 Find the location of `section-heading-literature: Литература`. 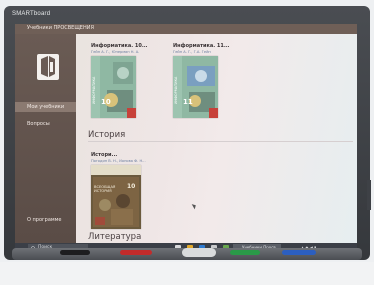

section-heading-literature: Литература is located at coordinates (115, 237).